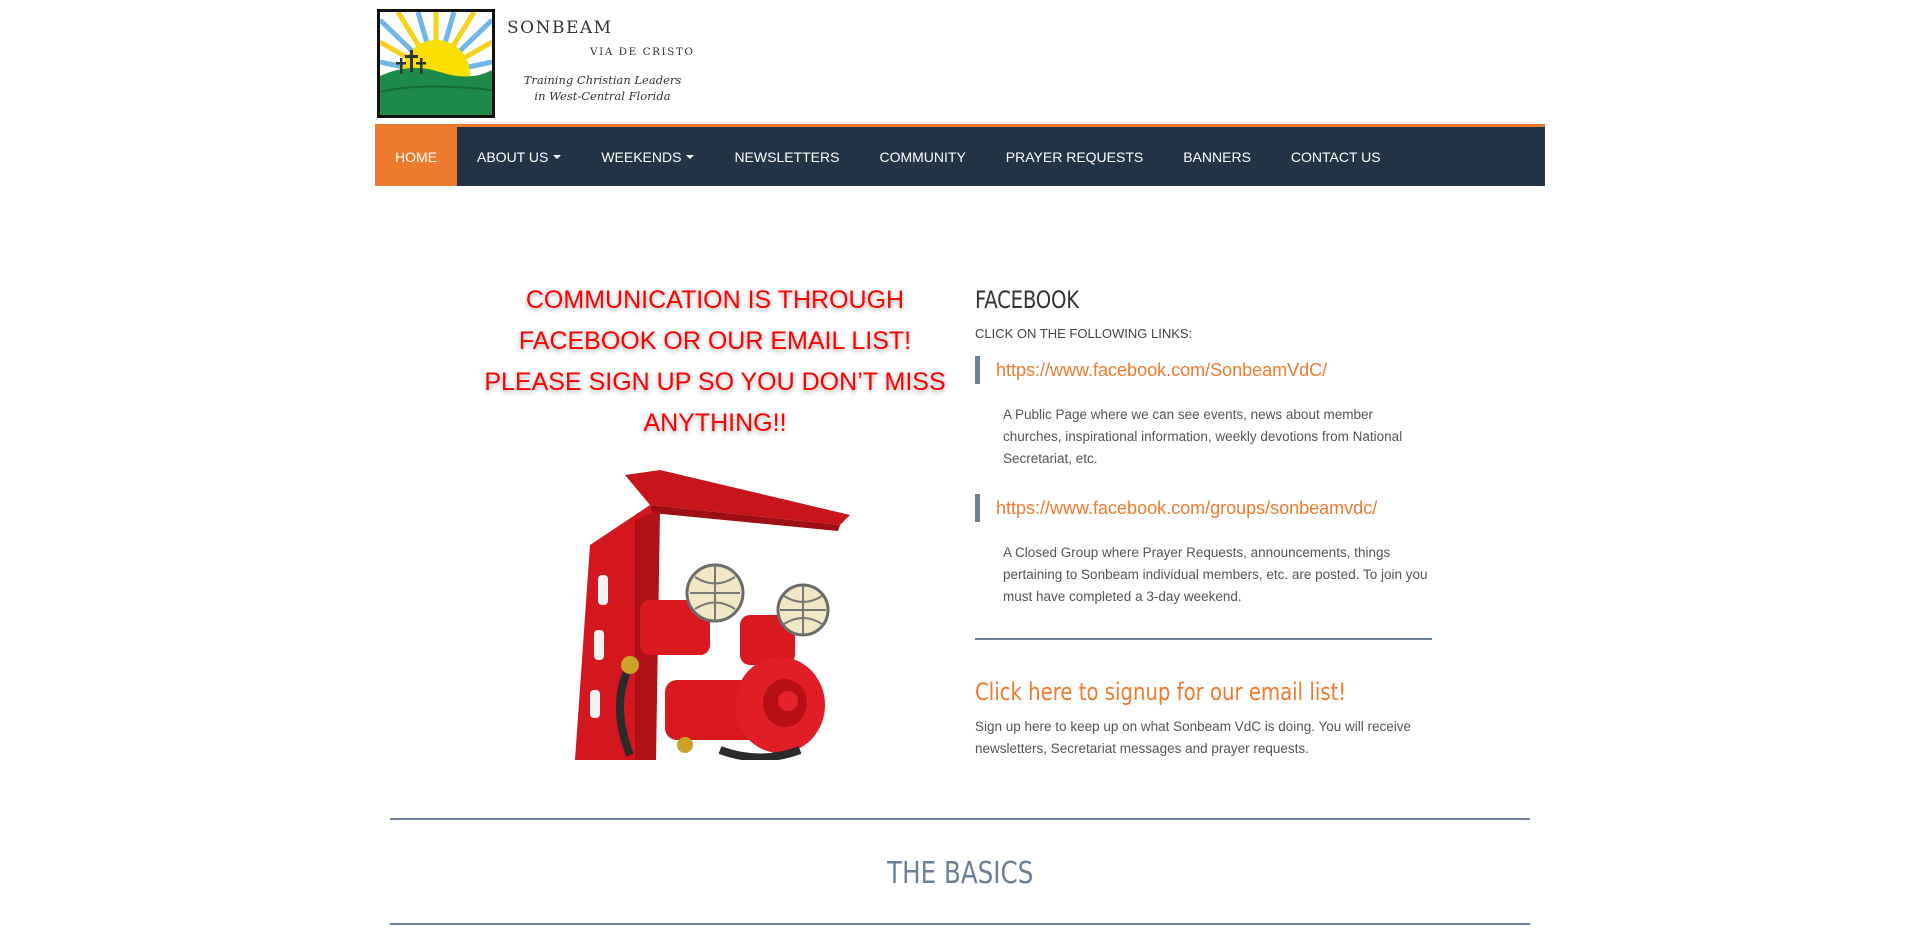 This screenshot has height=937, width=1920. What do you see at coordinates (715, 423) in the screenshot?
I see `promo-line-4: ANYTHING!!` at bounding box center [715, 423].